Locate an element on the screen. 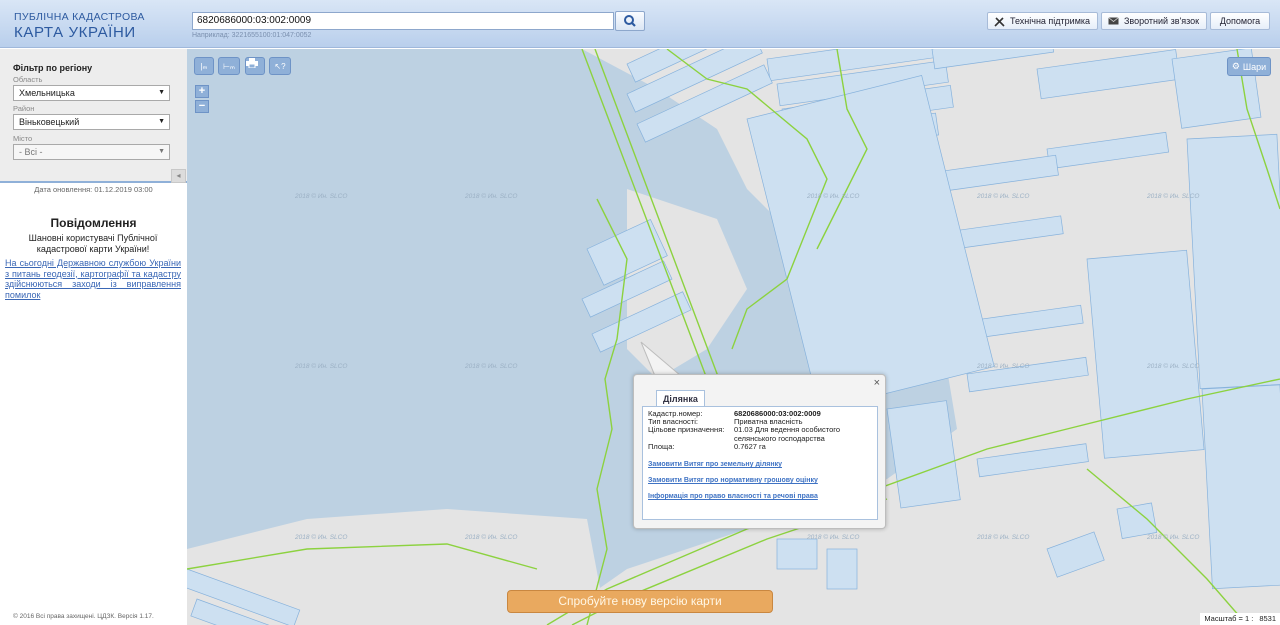 The height and width of the screenshot is (625, 1280). gear-icon: ⚙ is located at coordinates (1235, 66).